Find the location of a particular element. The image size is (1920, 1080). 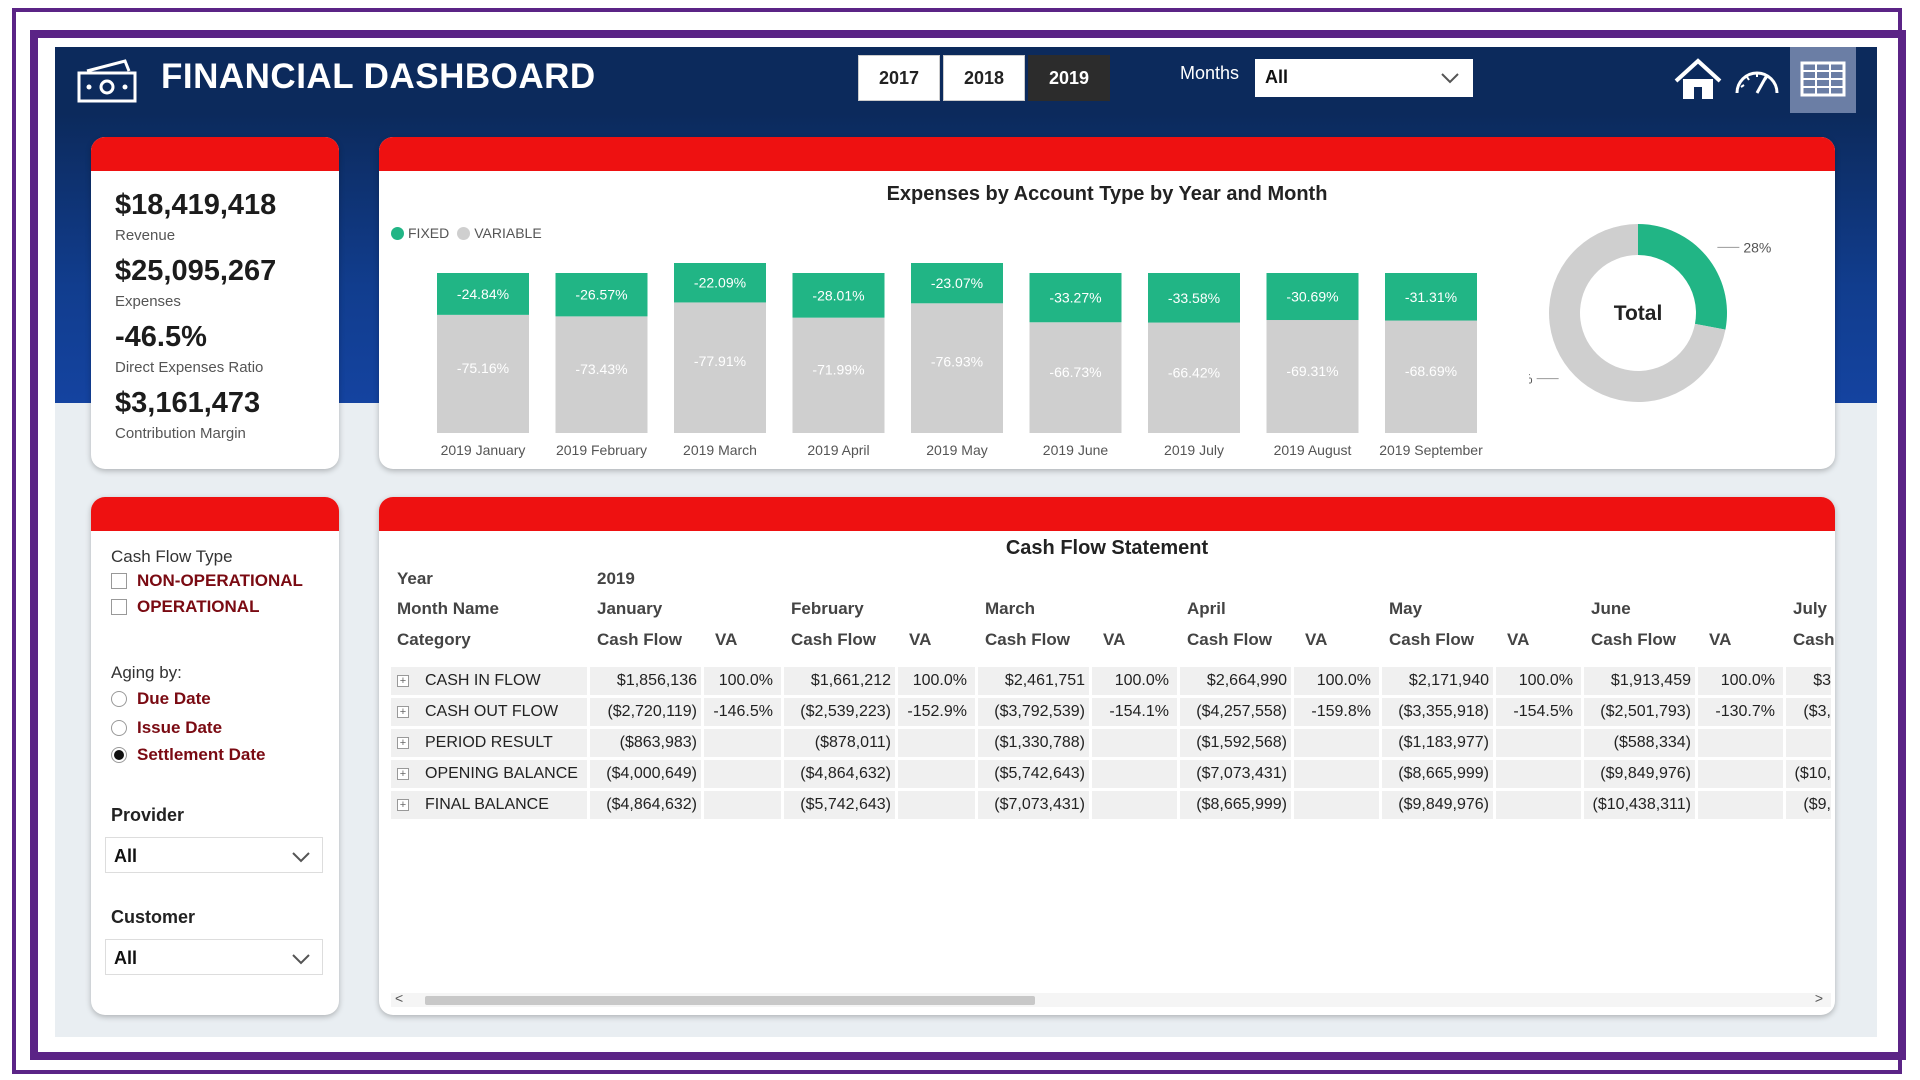

home-icon is located at coordinates (1698, 80).